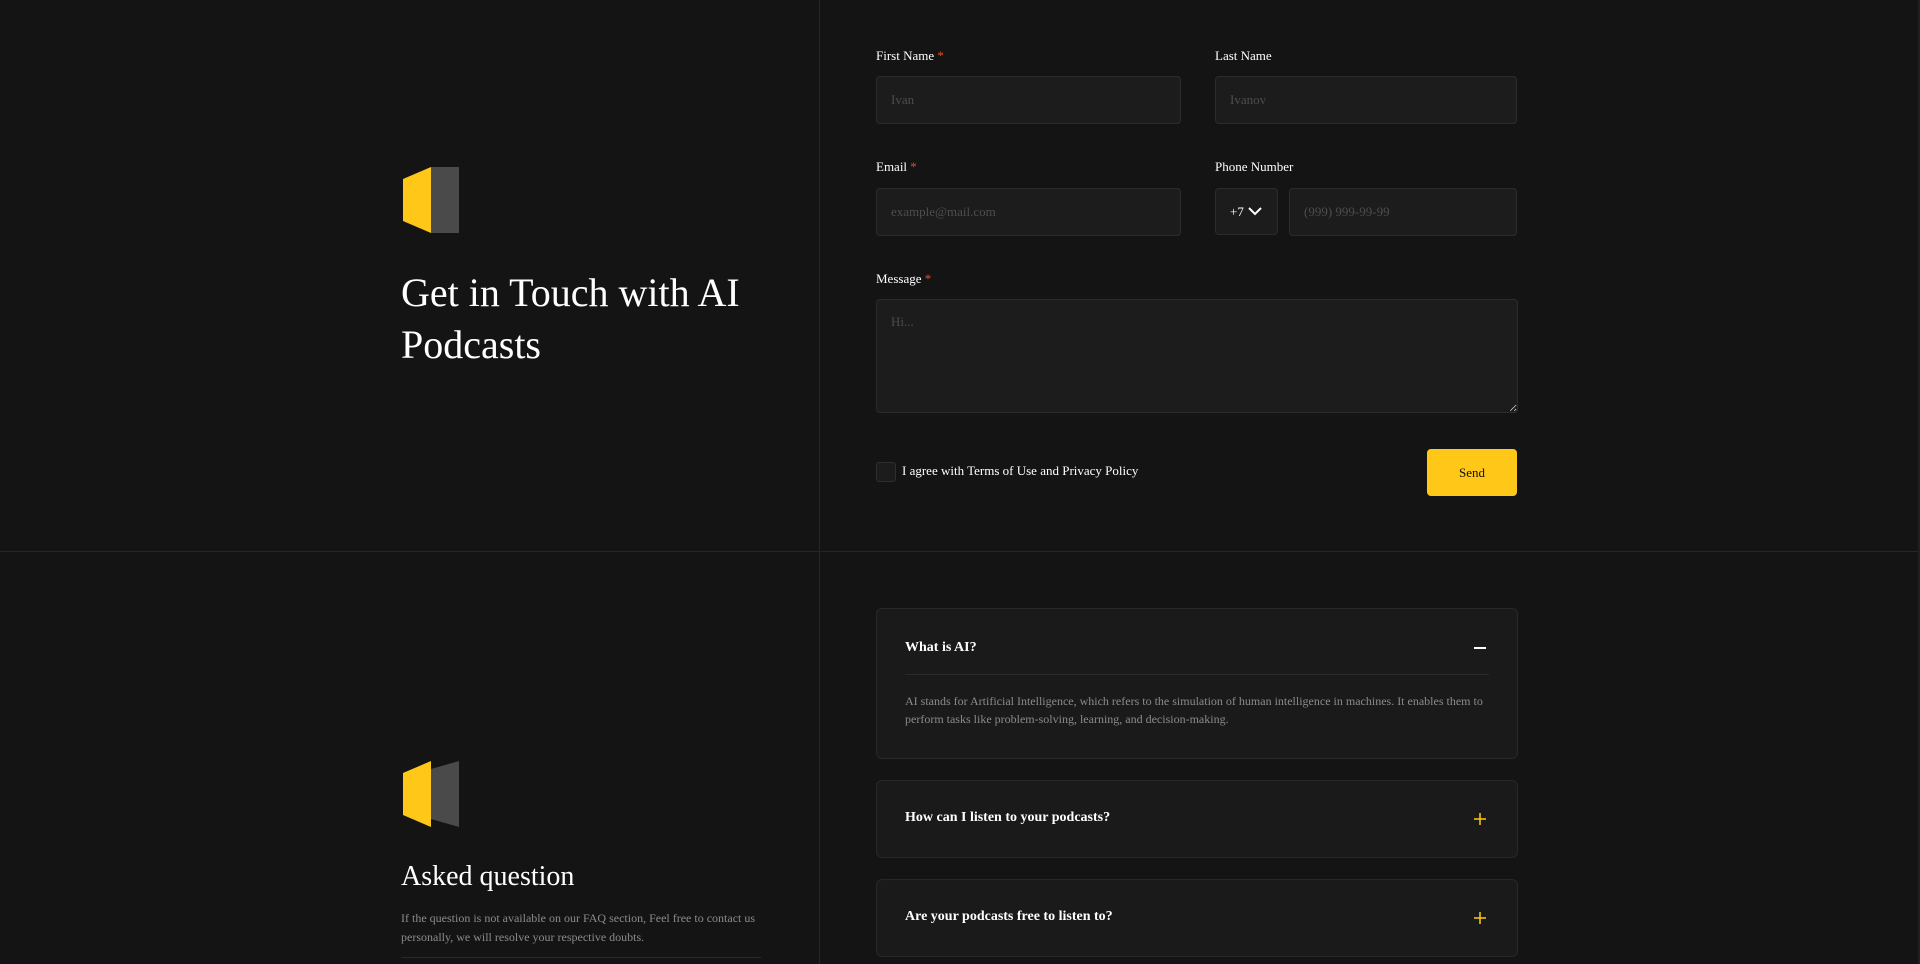 The width and height of the screenshot is (1920, 964). I want to click on first-name-input, so click(1028, 100).